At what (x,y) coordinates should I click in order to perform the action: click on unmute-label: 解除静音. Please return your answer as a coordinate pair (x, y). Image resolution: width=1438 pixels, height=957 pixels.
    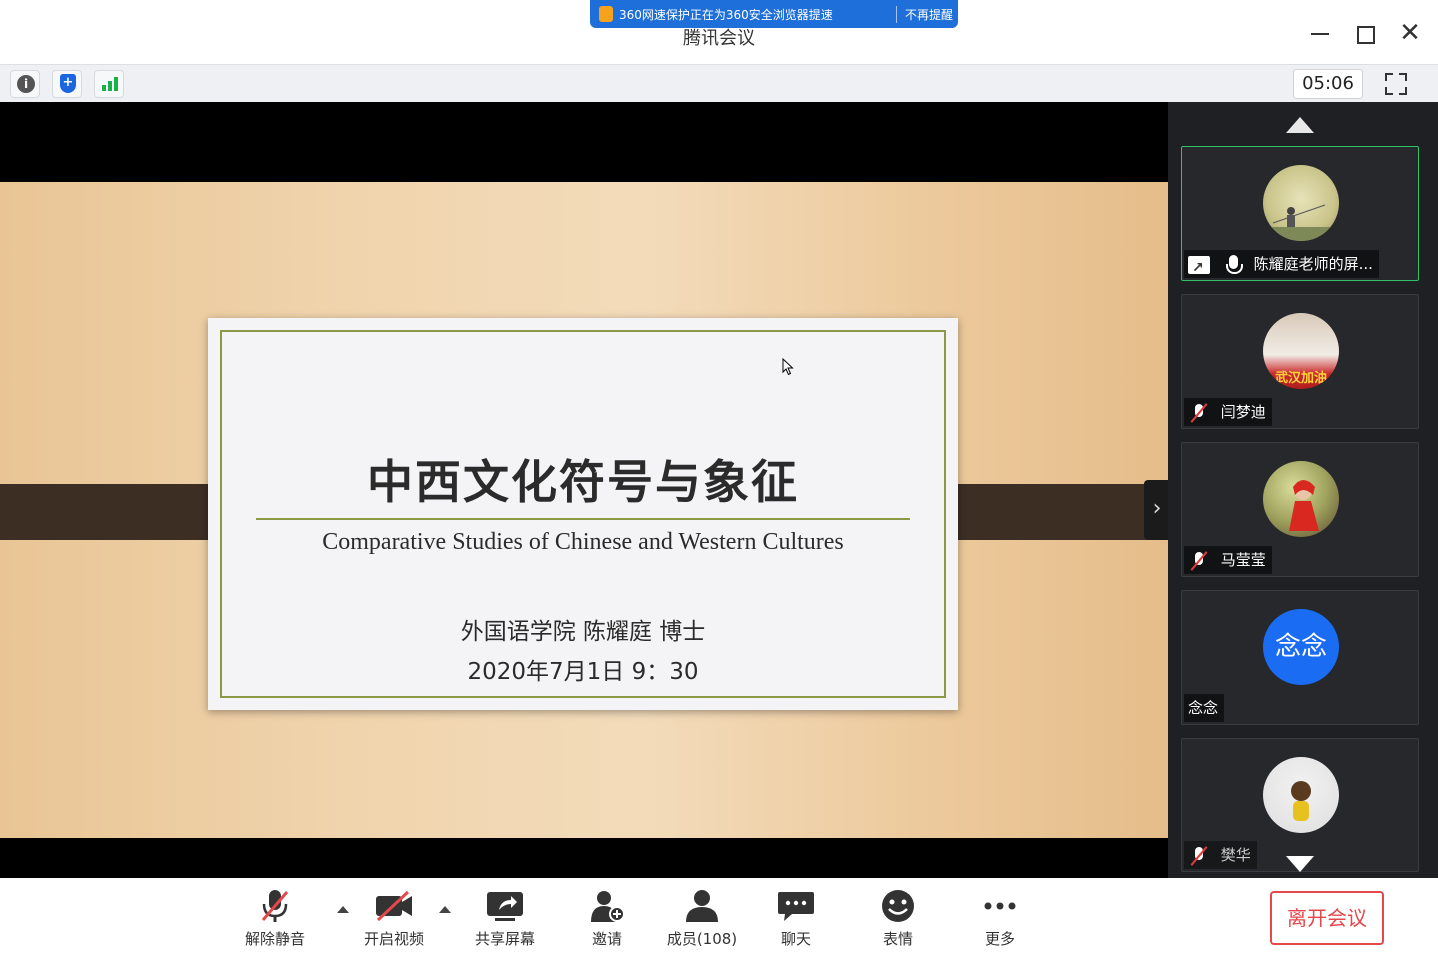
    Looking at the image, I should click on (274, 939).